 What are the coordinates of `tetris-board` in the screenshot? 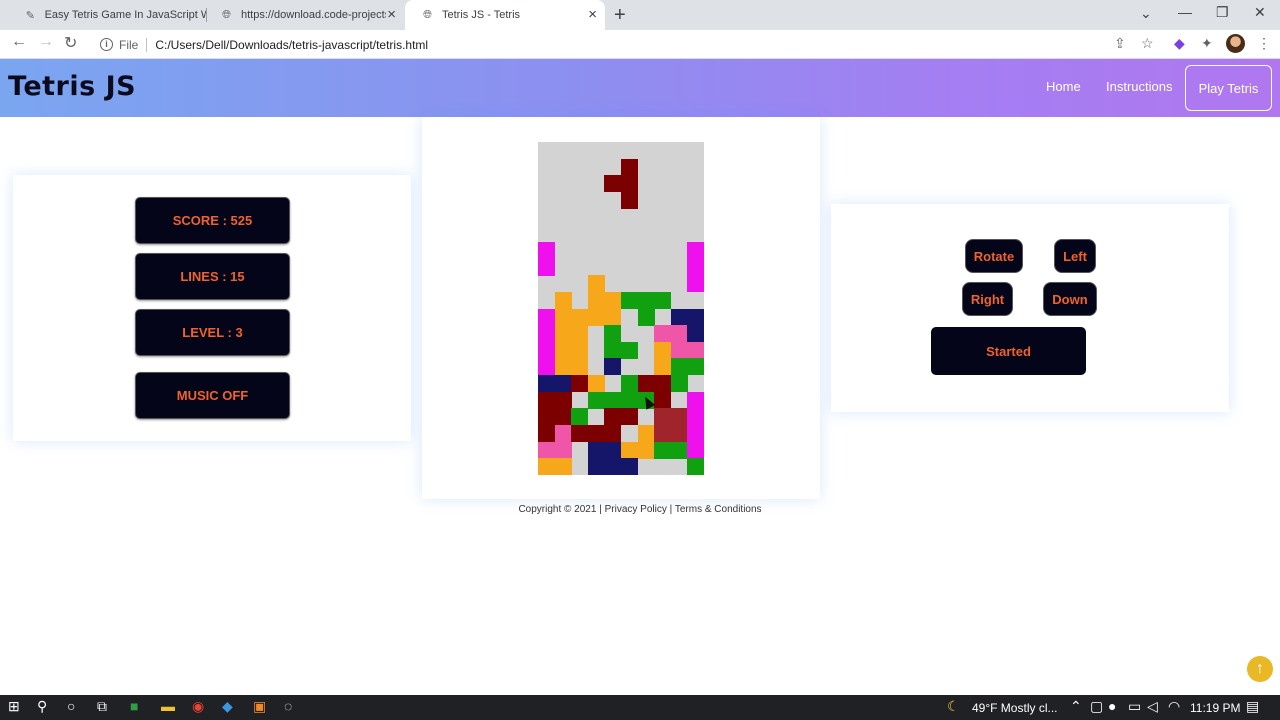 It's located at (621, 309).